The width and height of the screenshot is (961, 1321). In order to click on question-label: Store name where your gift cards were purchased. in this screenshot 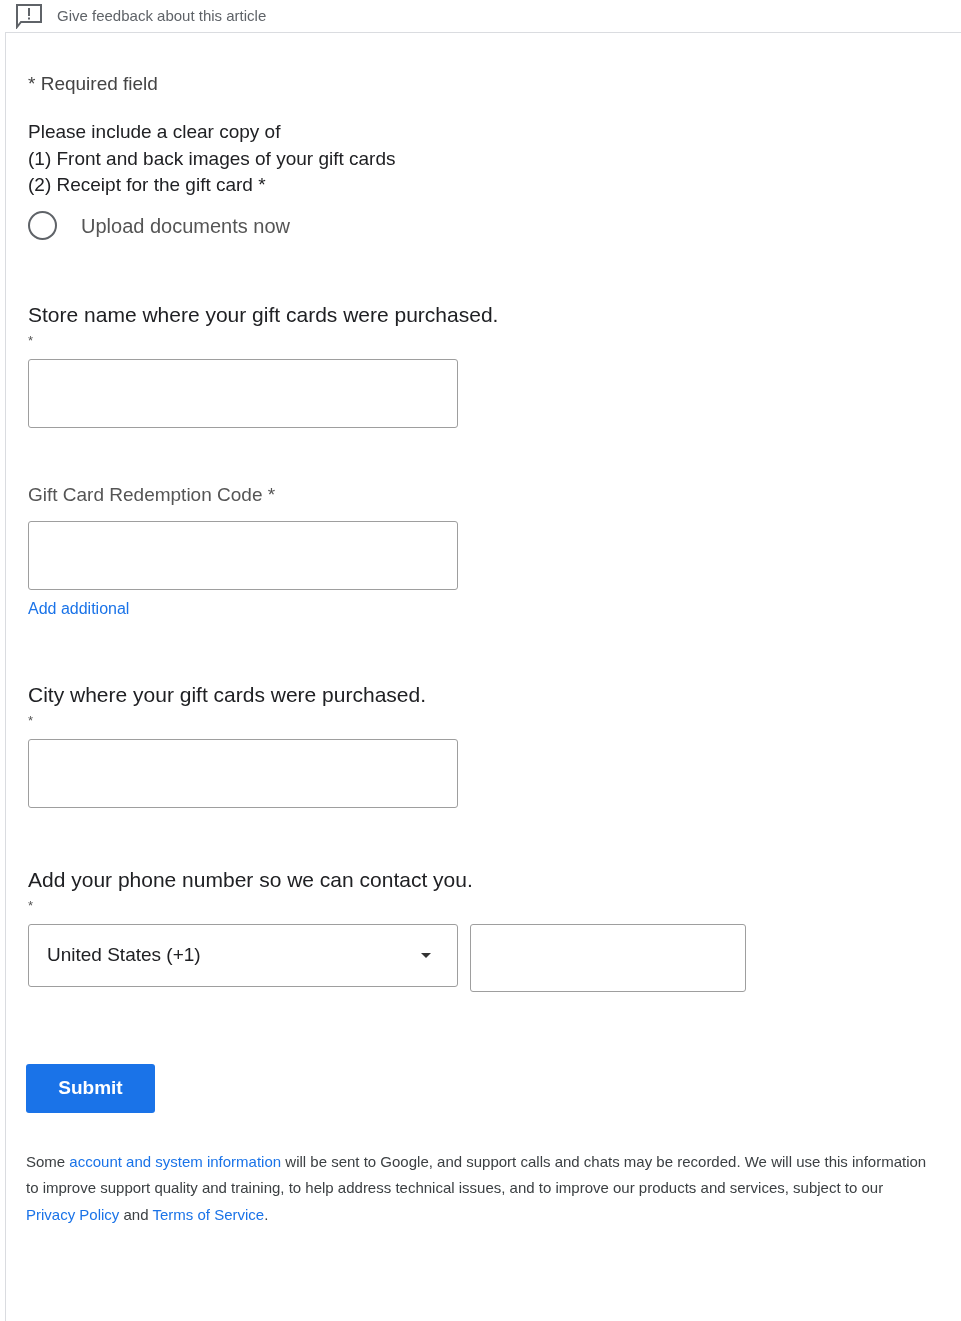, I will do `click(264, 314)`.